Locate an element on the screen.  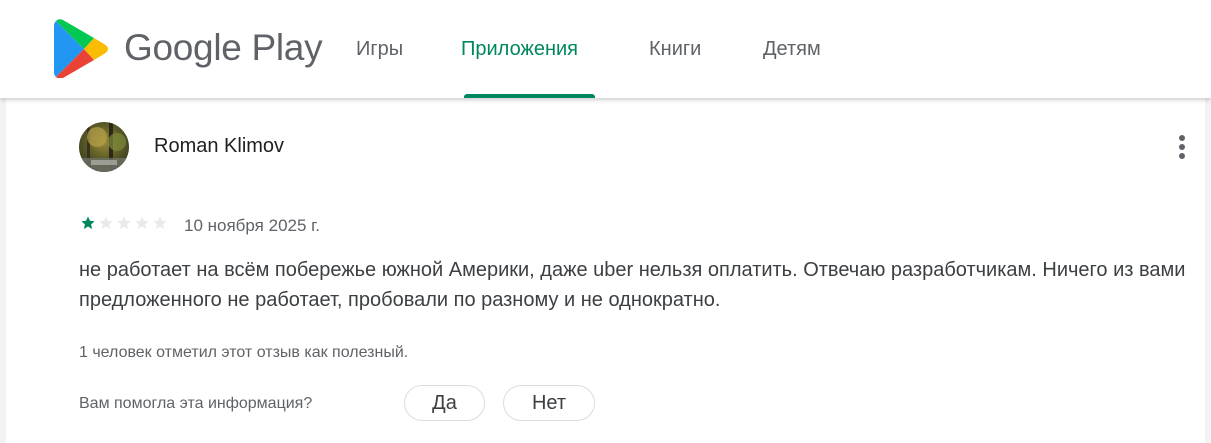
nav-tab-apps: Приложения is located at coordinates (519, 49).